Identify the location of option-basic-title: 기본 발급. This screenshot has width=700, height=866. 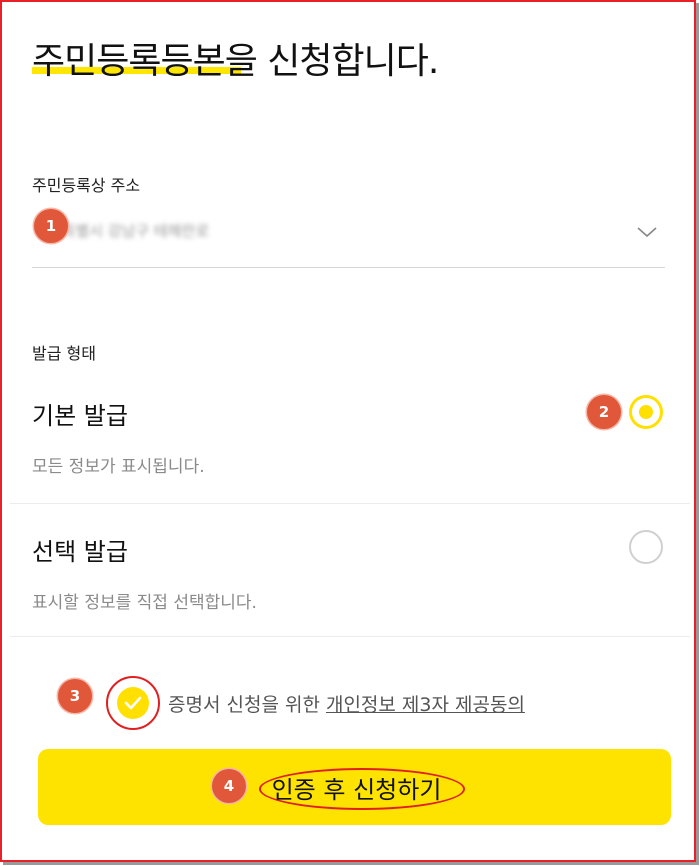
(80, 416).